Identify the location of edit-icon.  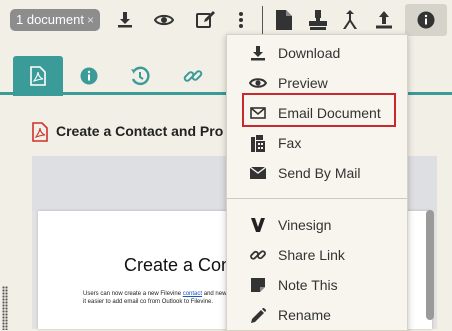
(206, 20).